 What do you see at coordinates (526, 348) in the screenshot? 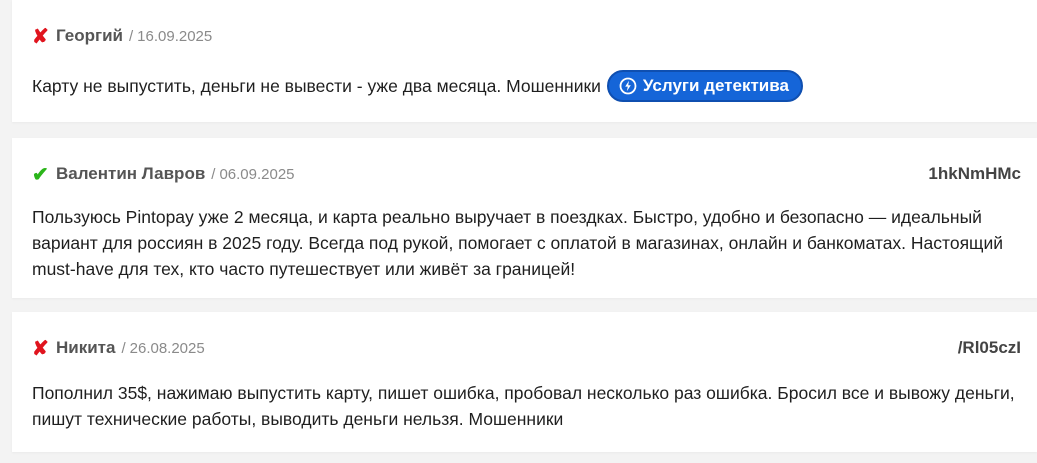
I see `review-header: ✘ Никита /26.08.2025 /Rl05czI` at bounding box center [526, 348].